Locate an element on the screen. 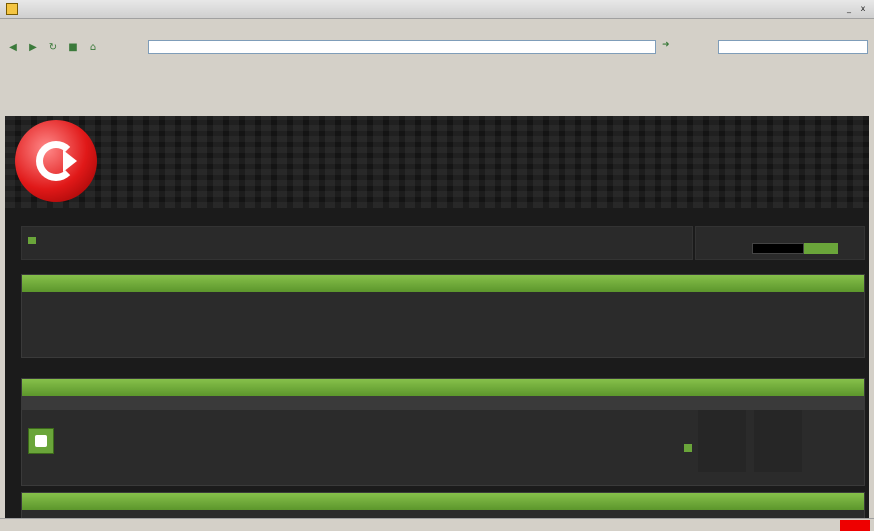  search-input is located at coordinates (793, 47).